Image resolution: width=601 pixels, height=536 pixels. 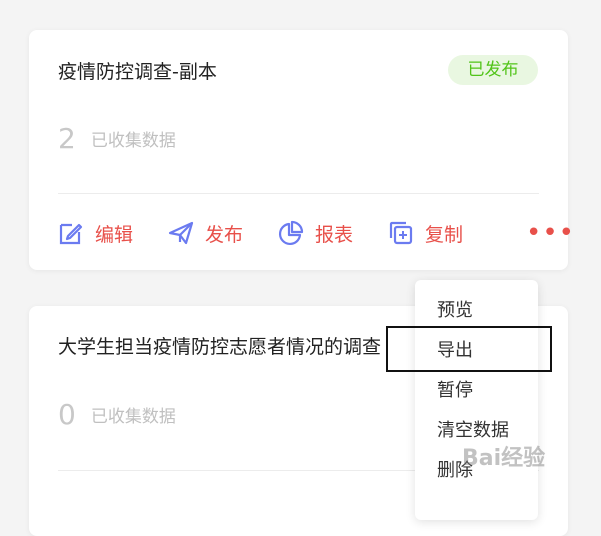 I want to click on divider, so click(x=298, y=193).